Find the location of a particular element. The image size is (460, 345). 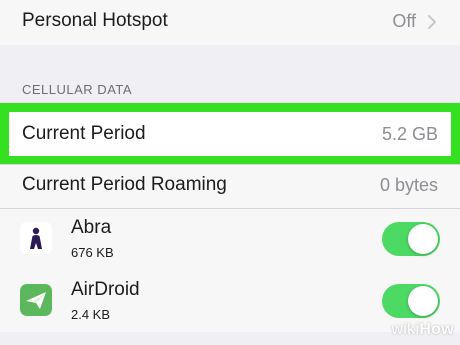

abra-cellular-toggle is located at coordinates (411, 239).